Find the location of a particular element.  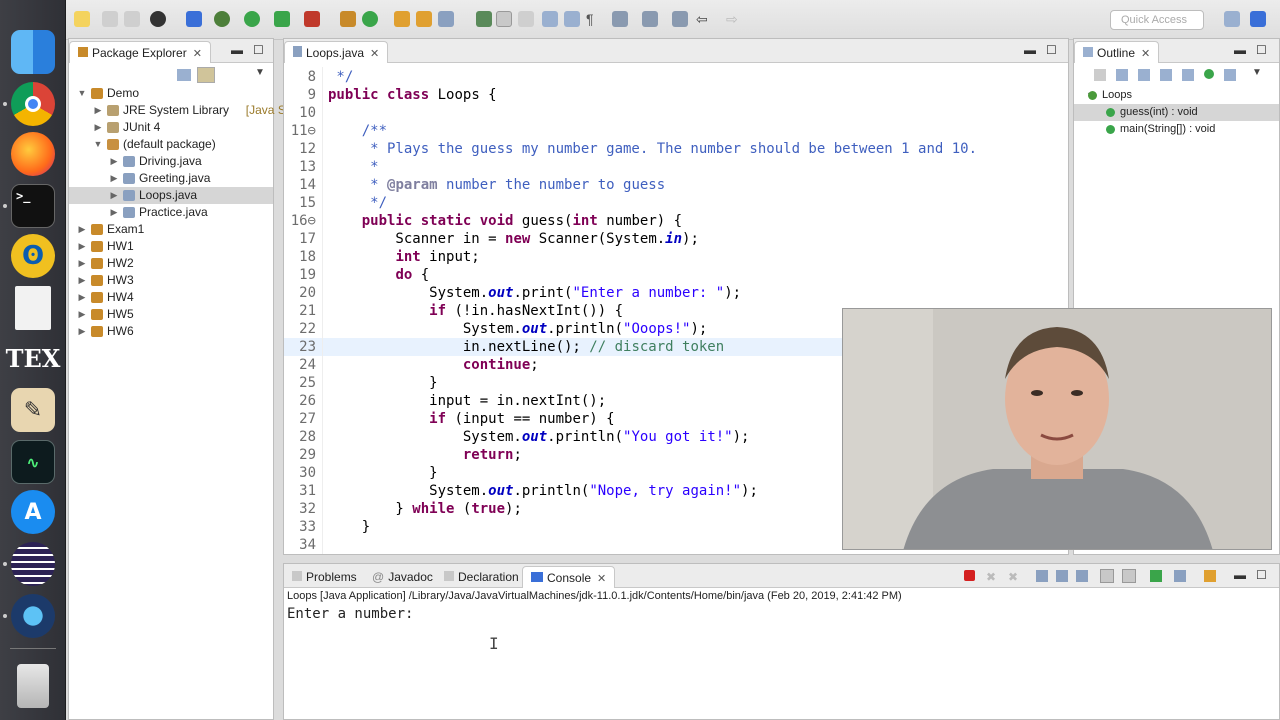

hide-fields-icon is located at coordinates (1144, 75).